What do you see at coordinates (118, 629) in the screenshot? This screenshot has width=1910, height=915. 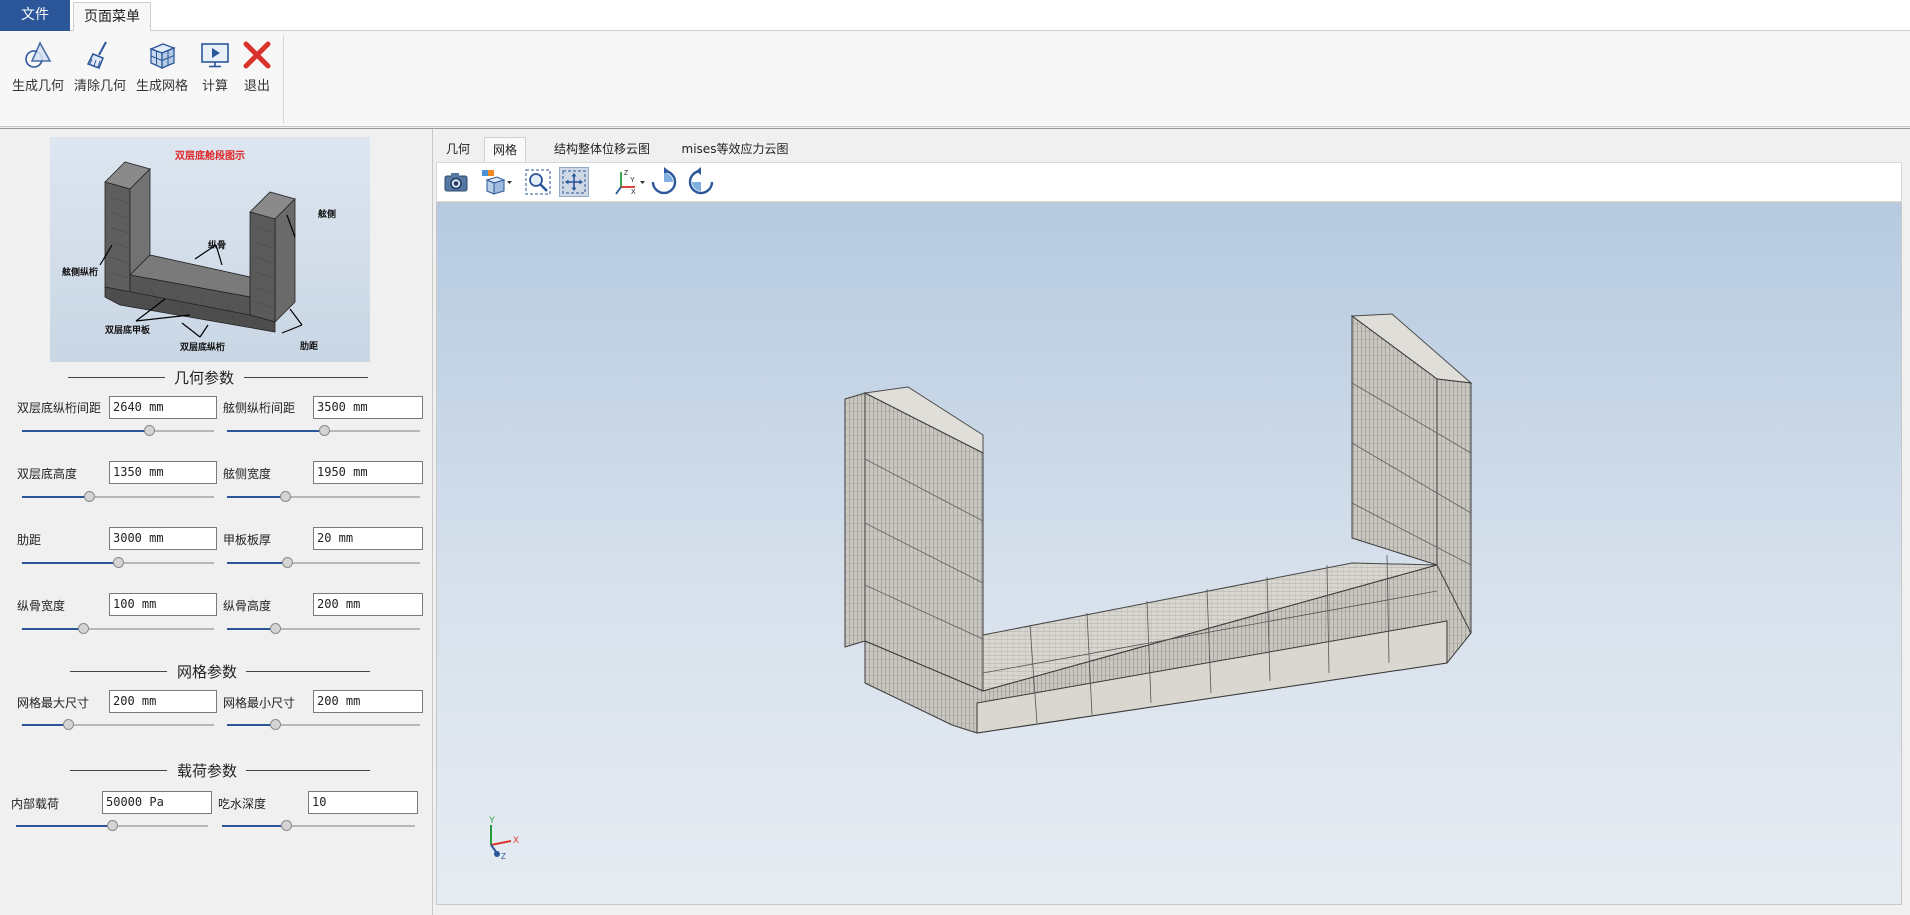 I see `longitudinal-width-slider` at bounding box center [118, 629].